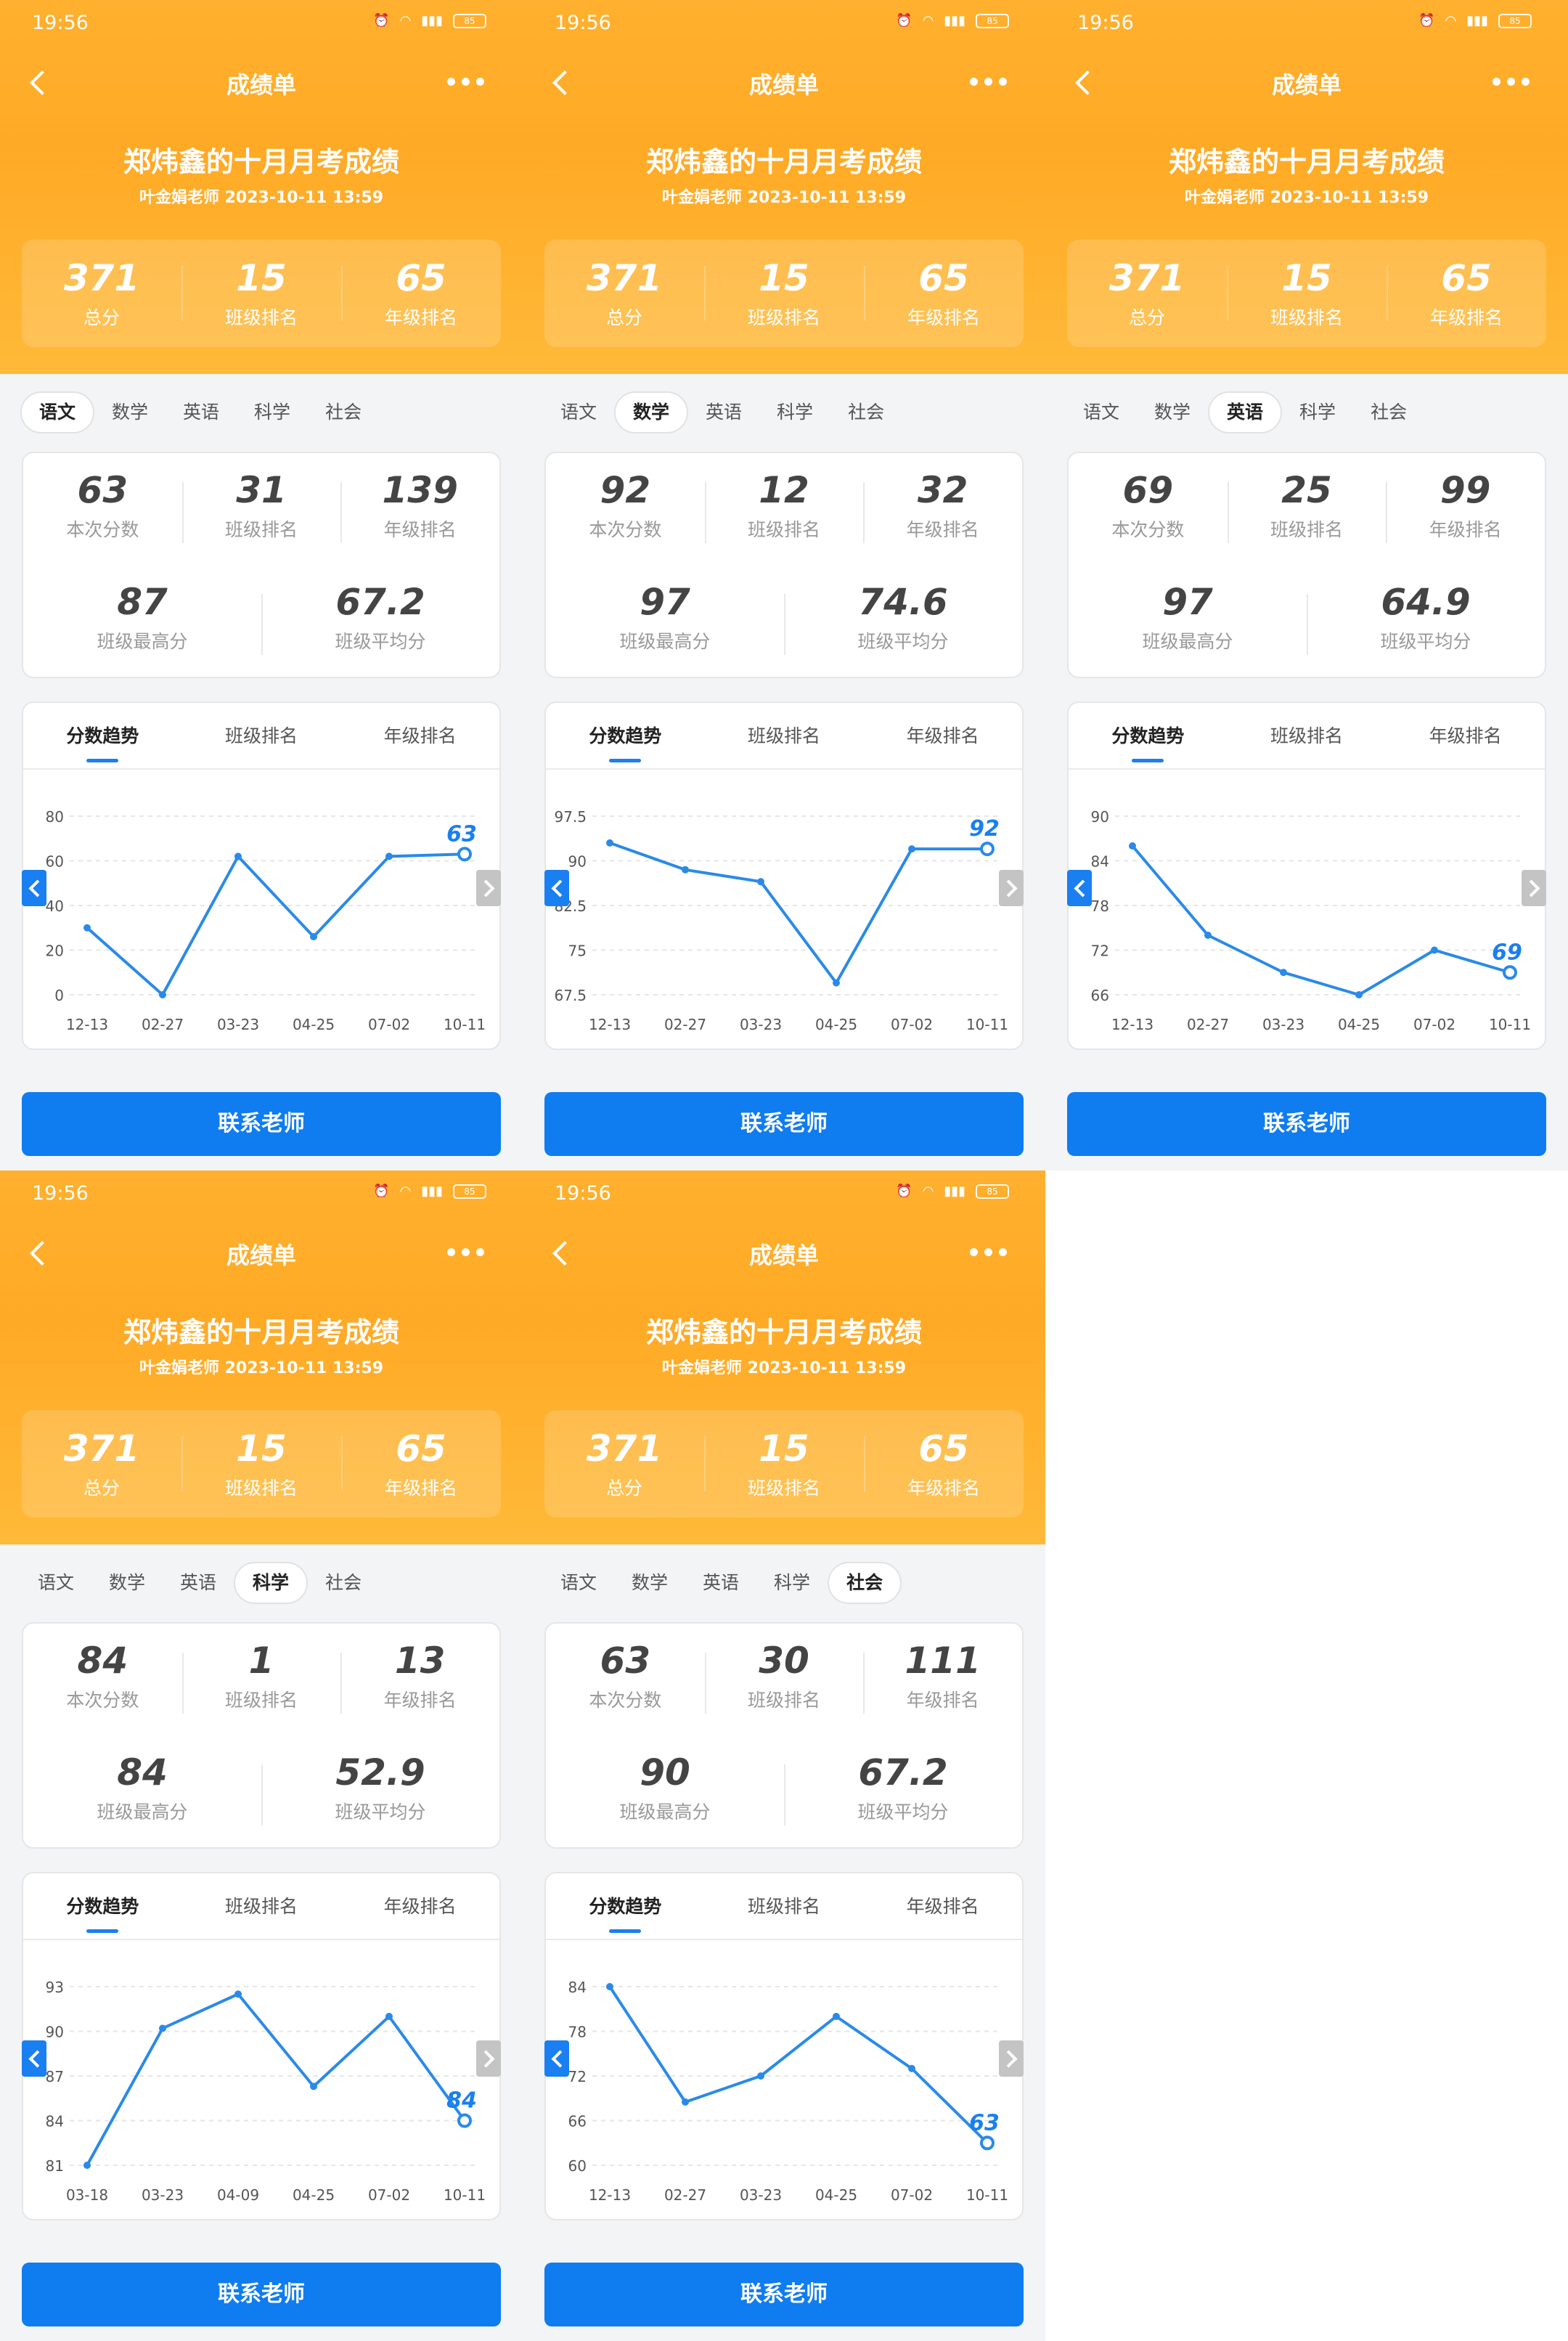 The image size is (1568, 2341). Describe the element at coordinates (1466, 490) in the screenshot. I see `stat-value: 99` at that location.